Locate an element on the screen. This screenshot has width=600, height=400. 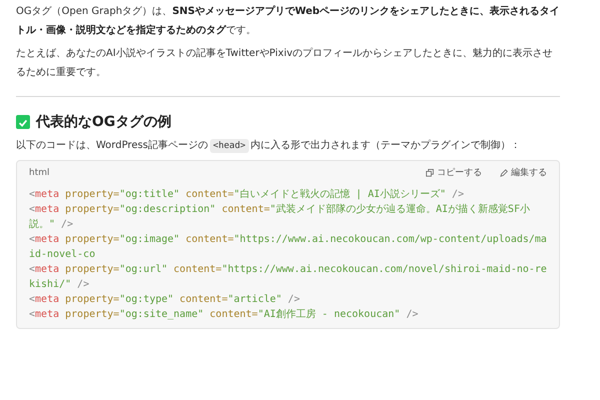
paragraph: たとえば、あなたのAI小説やイラストの記事をTwitterやPixivのプロフィールからシェアしたときに、魅力的に表示させるために重要です。 is located at coordinates (285, 63).